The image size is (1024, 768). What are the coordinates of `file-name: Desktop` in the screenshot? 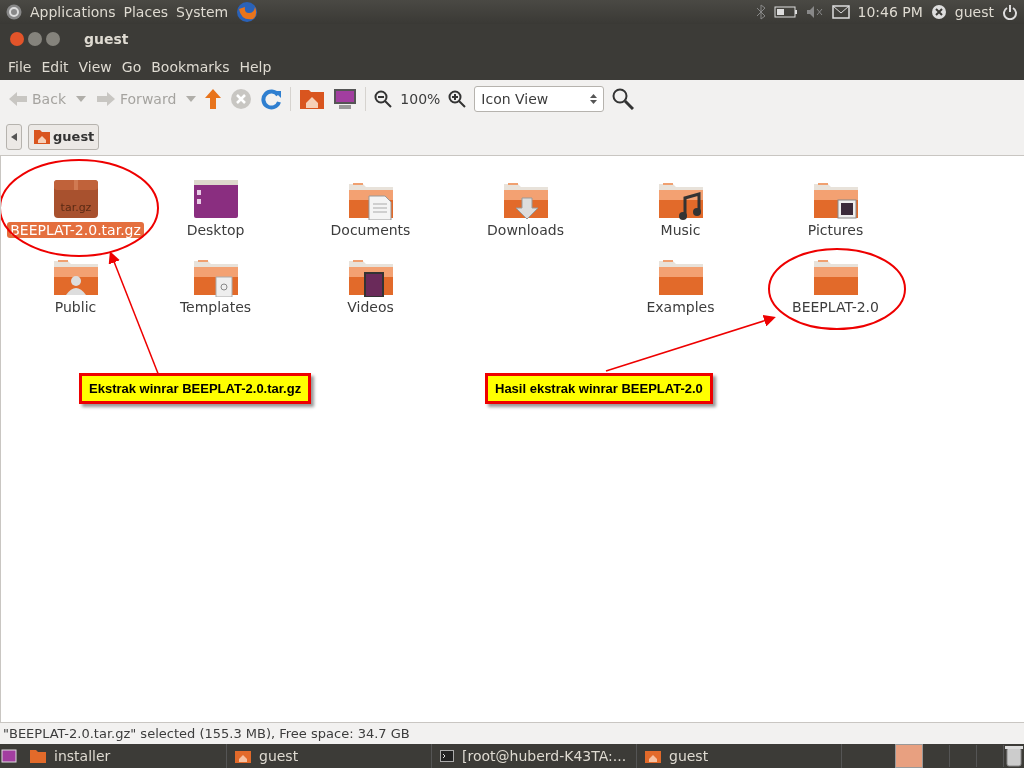 It's located at (215, 230).